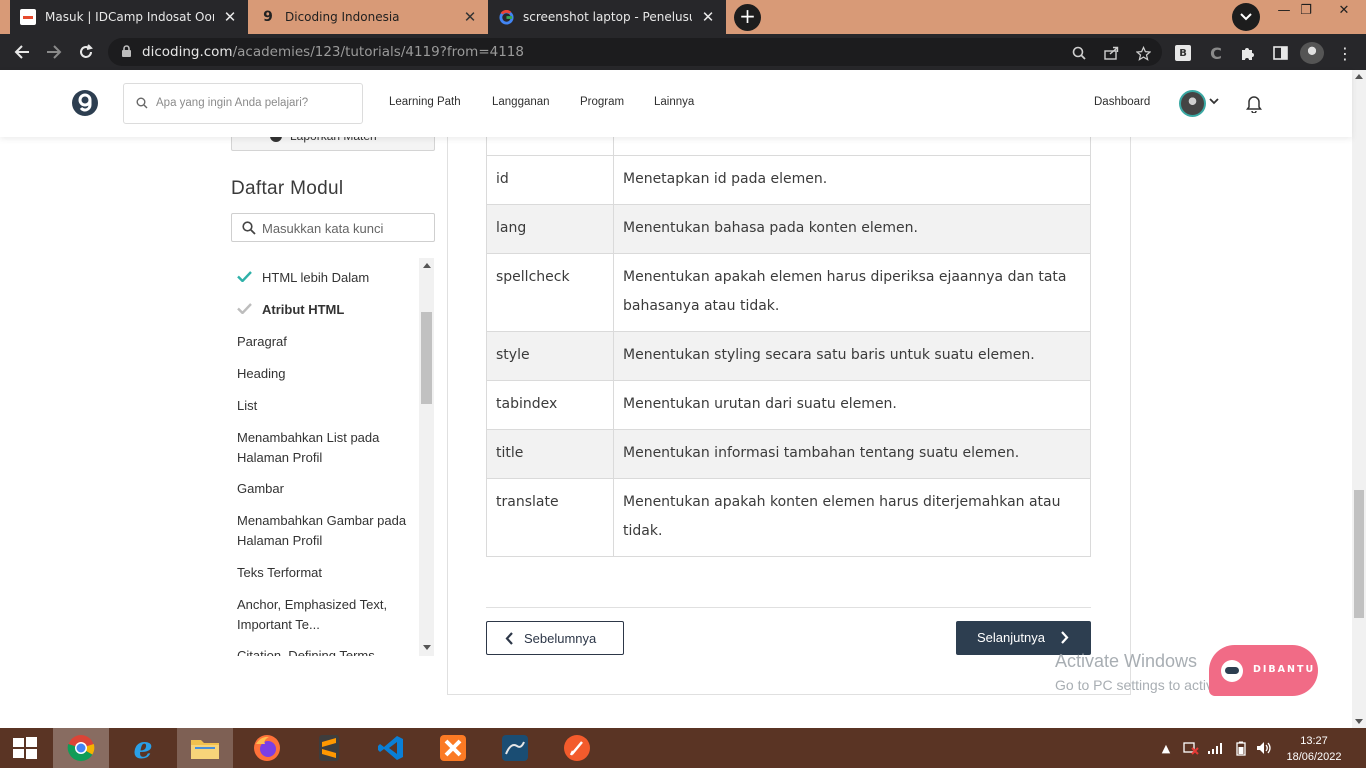 Image resolution: width=1366 pixels, height=768 pixels. I want to click on taskbar-chrome, so click(81, 748).